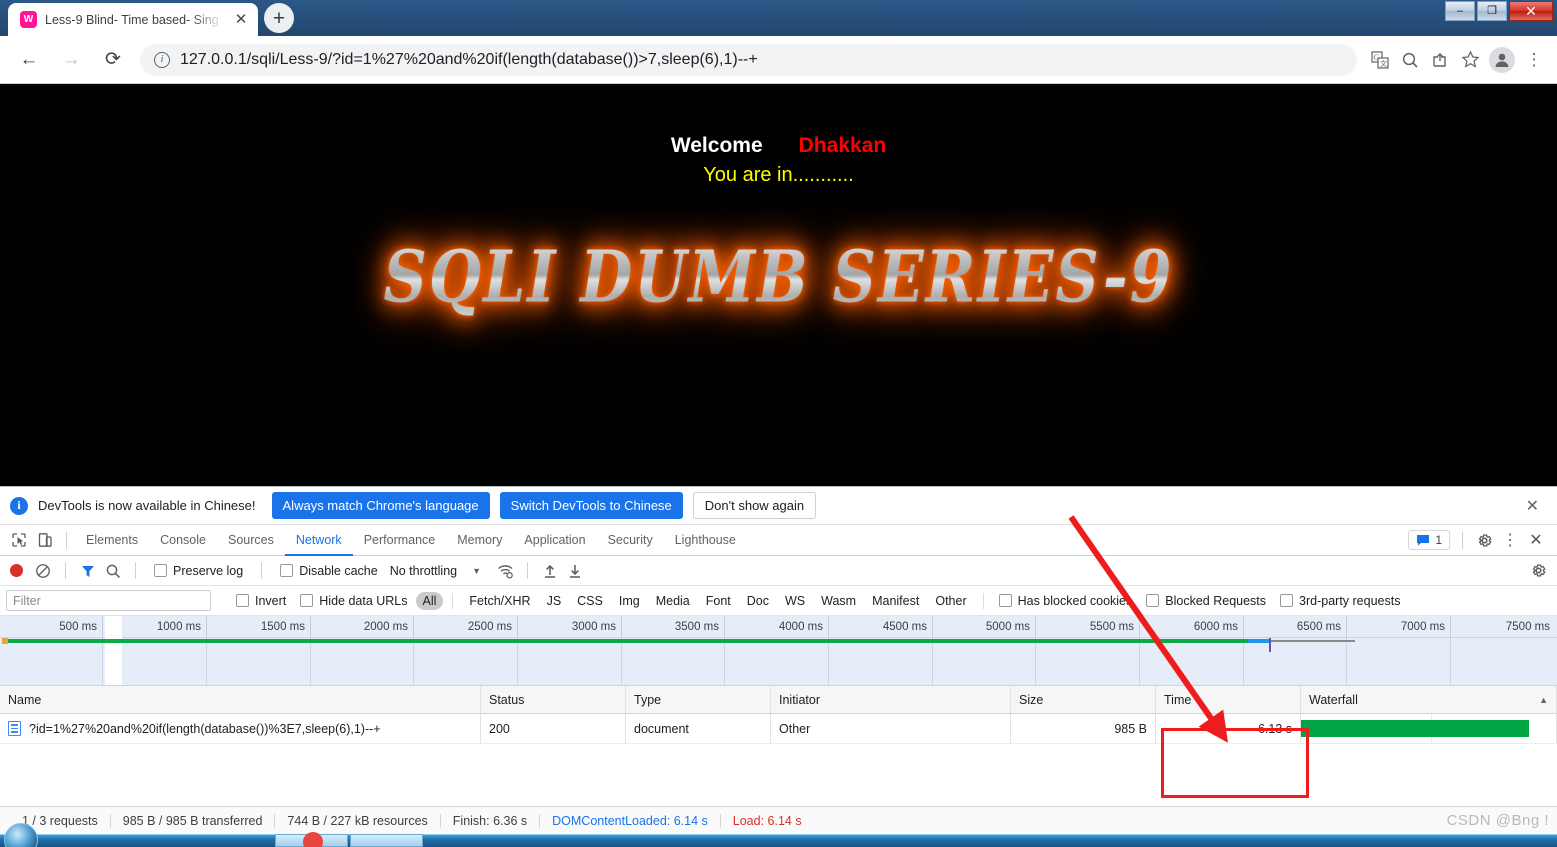 The height and width of the screenshot is (847, 1557). What do you see at coordinates (1484, 540) in the screenshot?
I see `gear-icon` at bounding box center [1484, 540].